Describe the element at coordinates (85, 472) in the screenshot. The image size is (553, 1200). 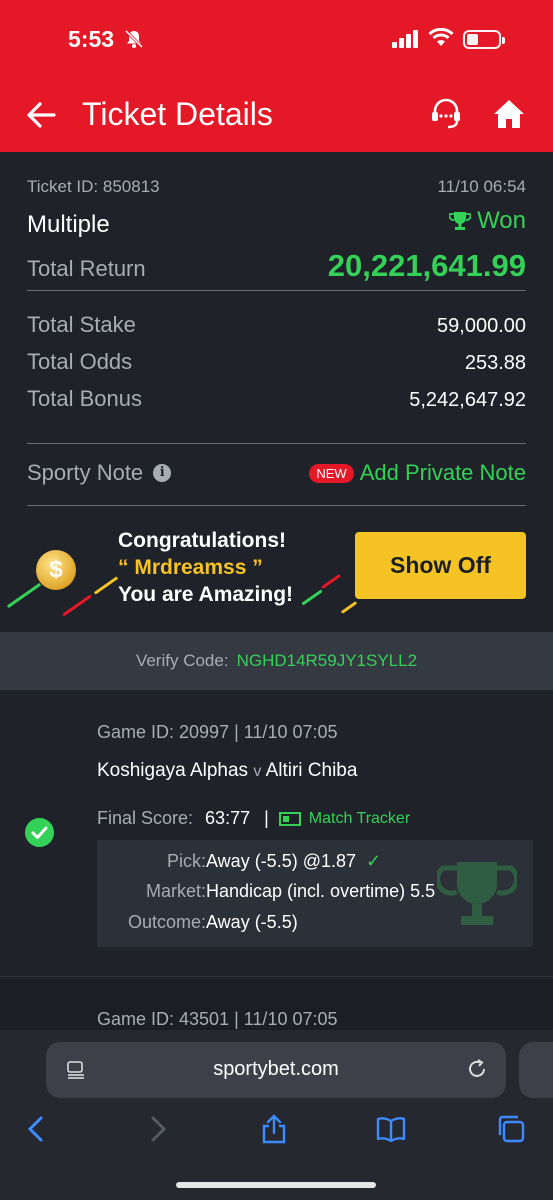
I see `sporty-note-label: Sporty Note` at that location.